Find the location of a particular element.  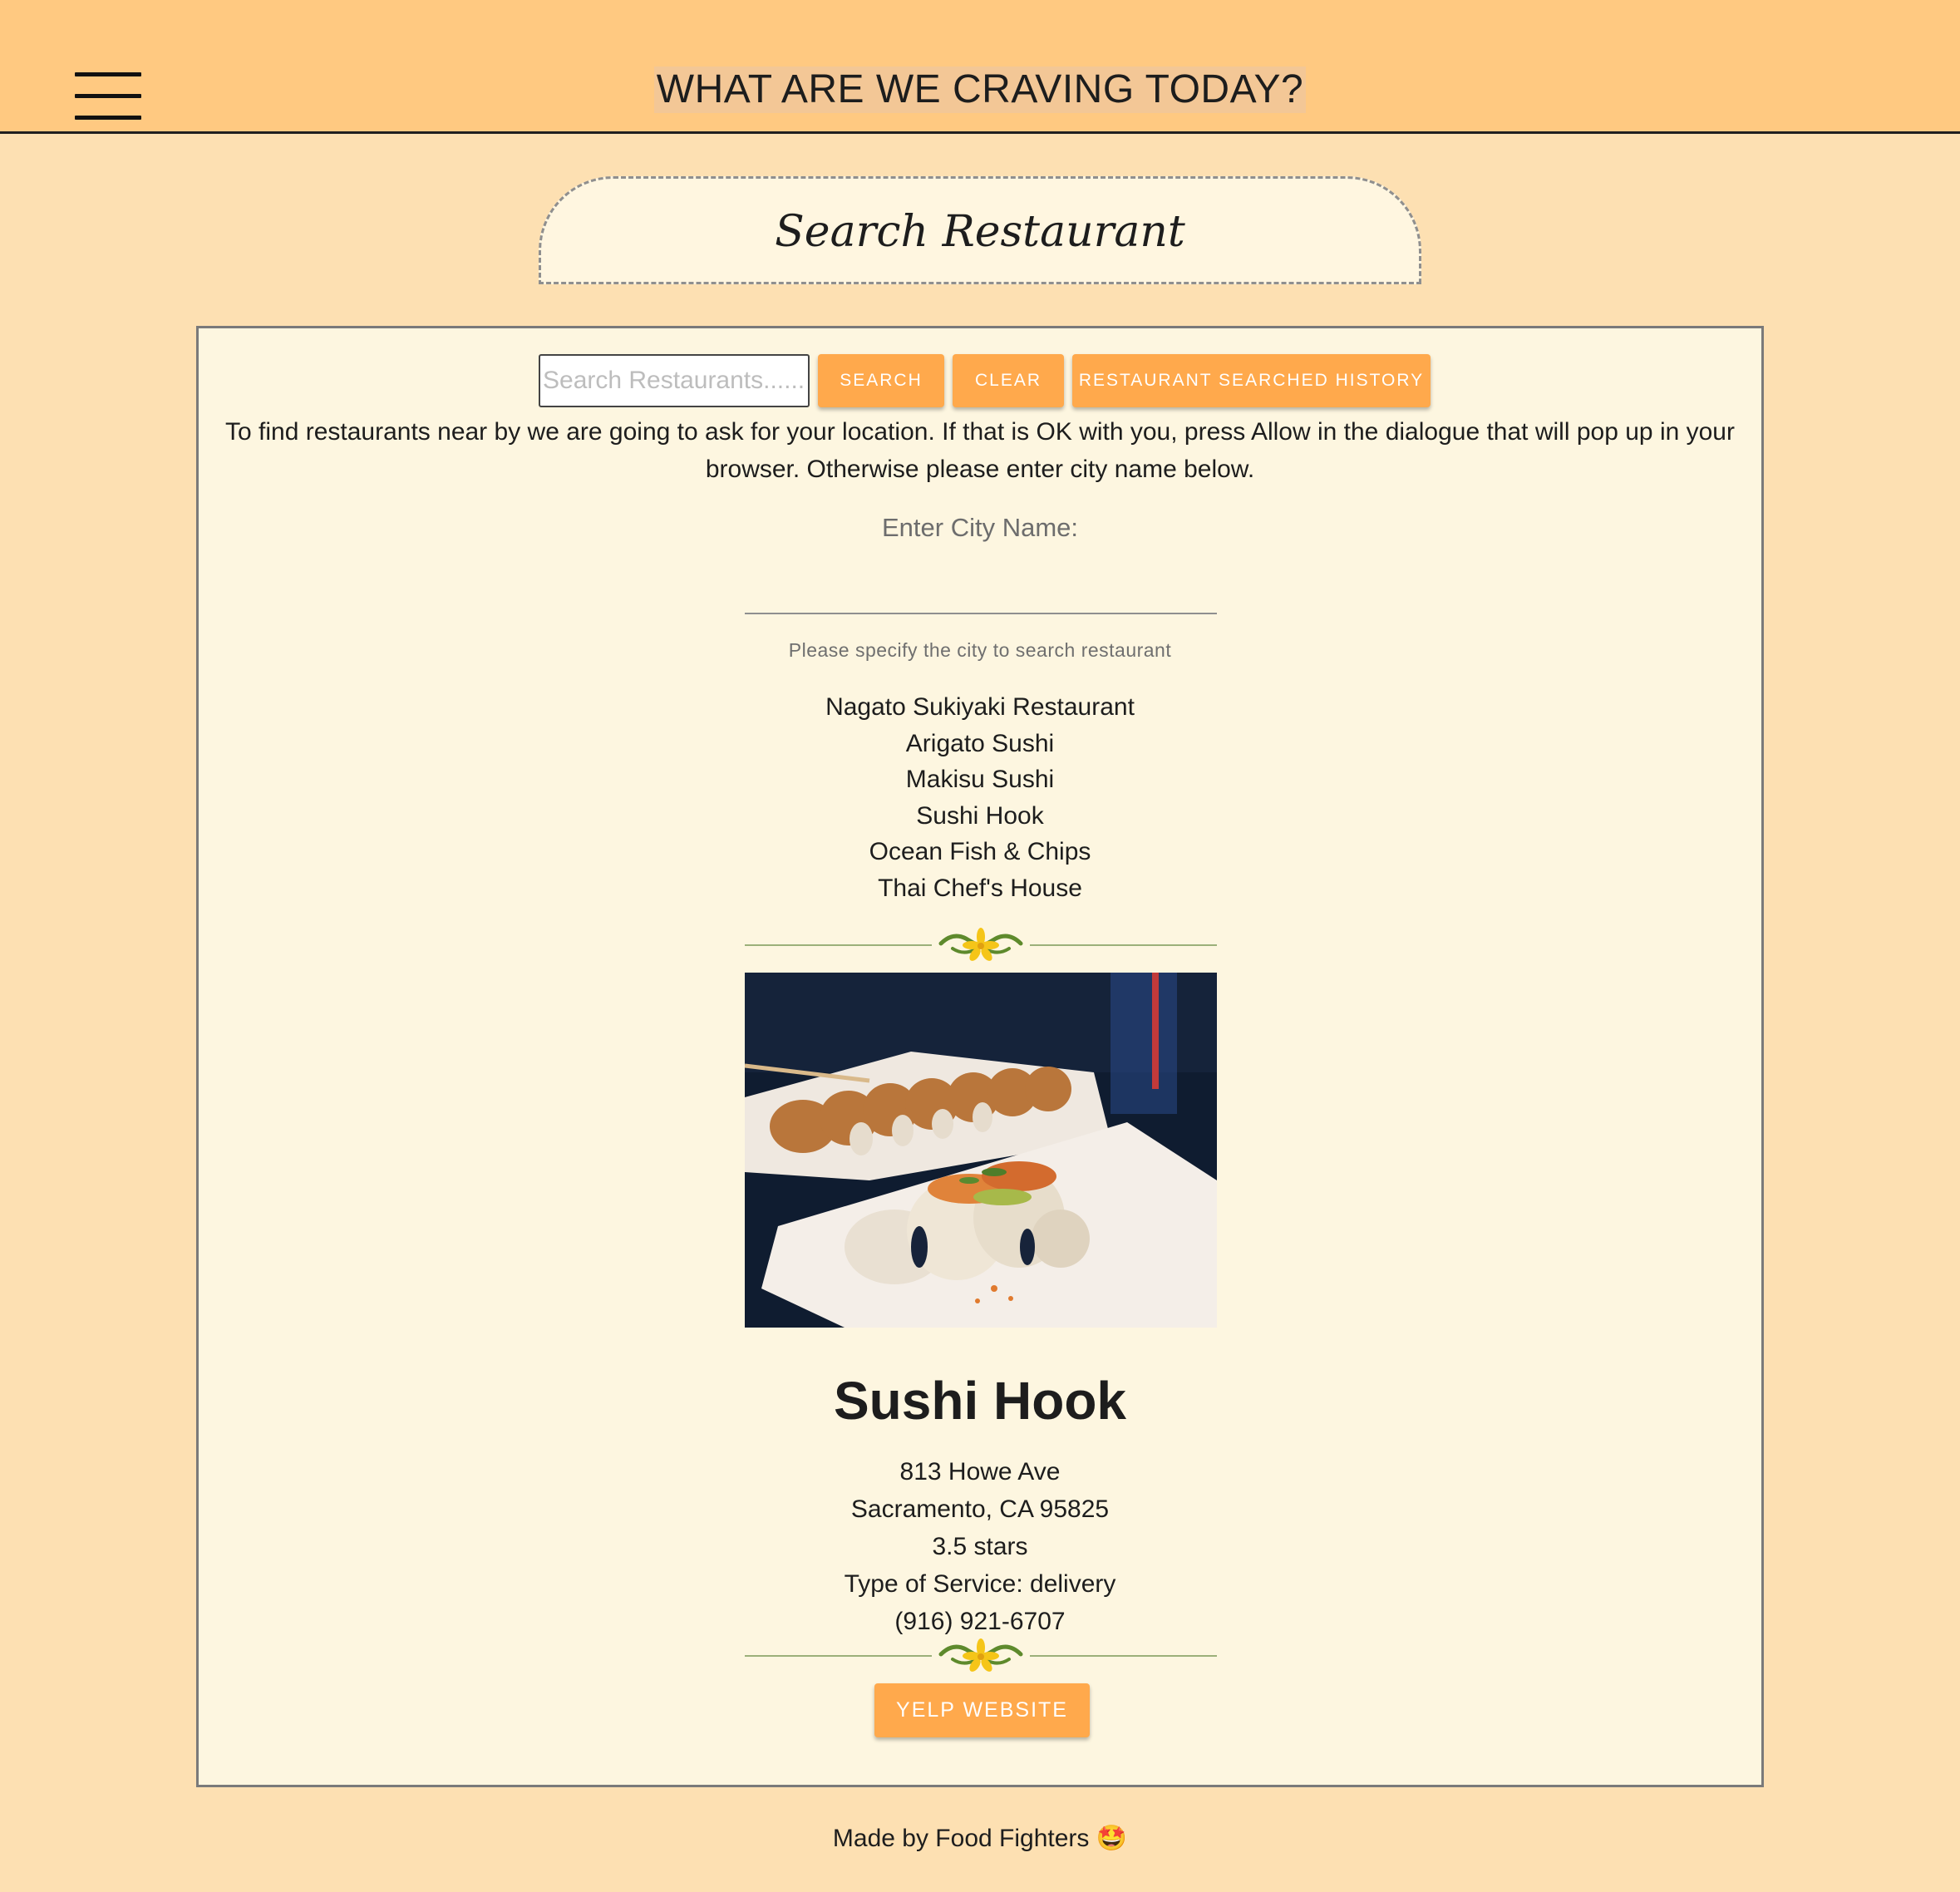

search-tab-title: Search Restaurant is located at coordinates (980, 232).